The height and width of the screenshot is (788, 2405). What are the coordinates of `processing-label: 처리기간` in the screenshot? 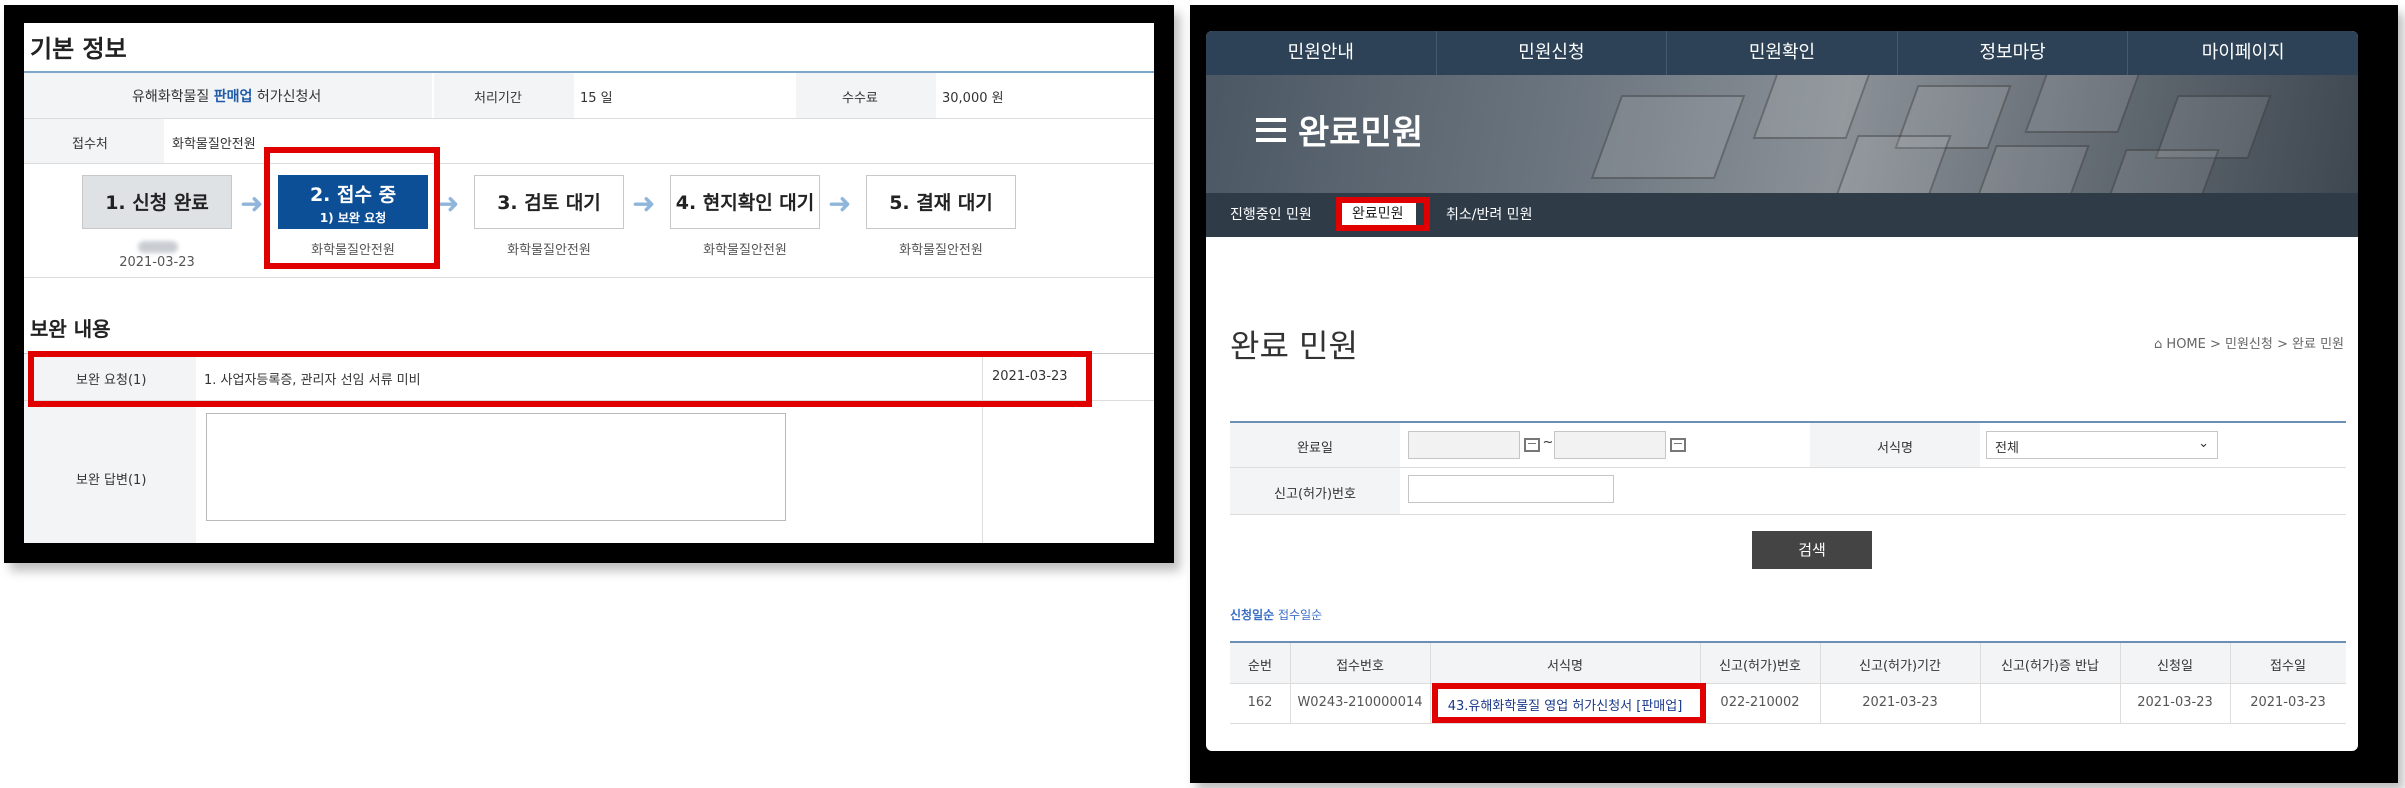 It's located at (498, 98).